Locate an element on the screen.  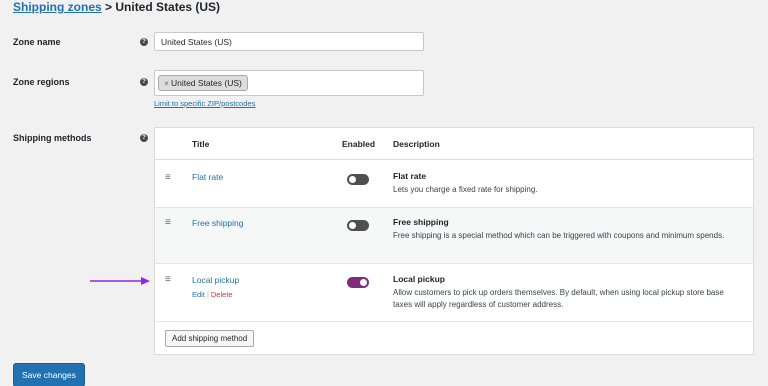
header-description: Description is located at coordinates (416, 144).